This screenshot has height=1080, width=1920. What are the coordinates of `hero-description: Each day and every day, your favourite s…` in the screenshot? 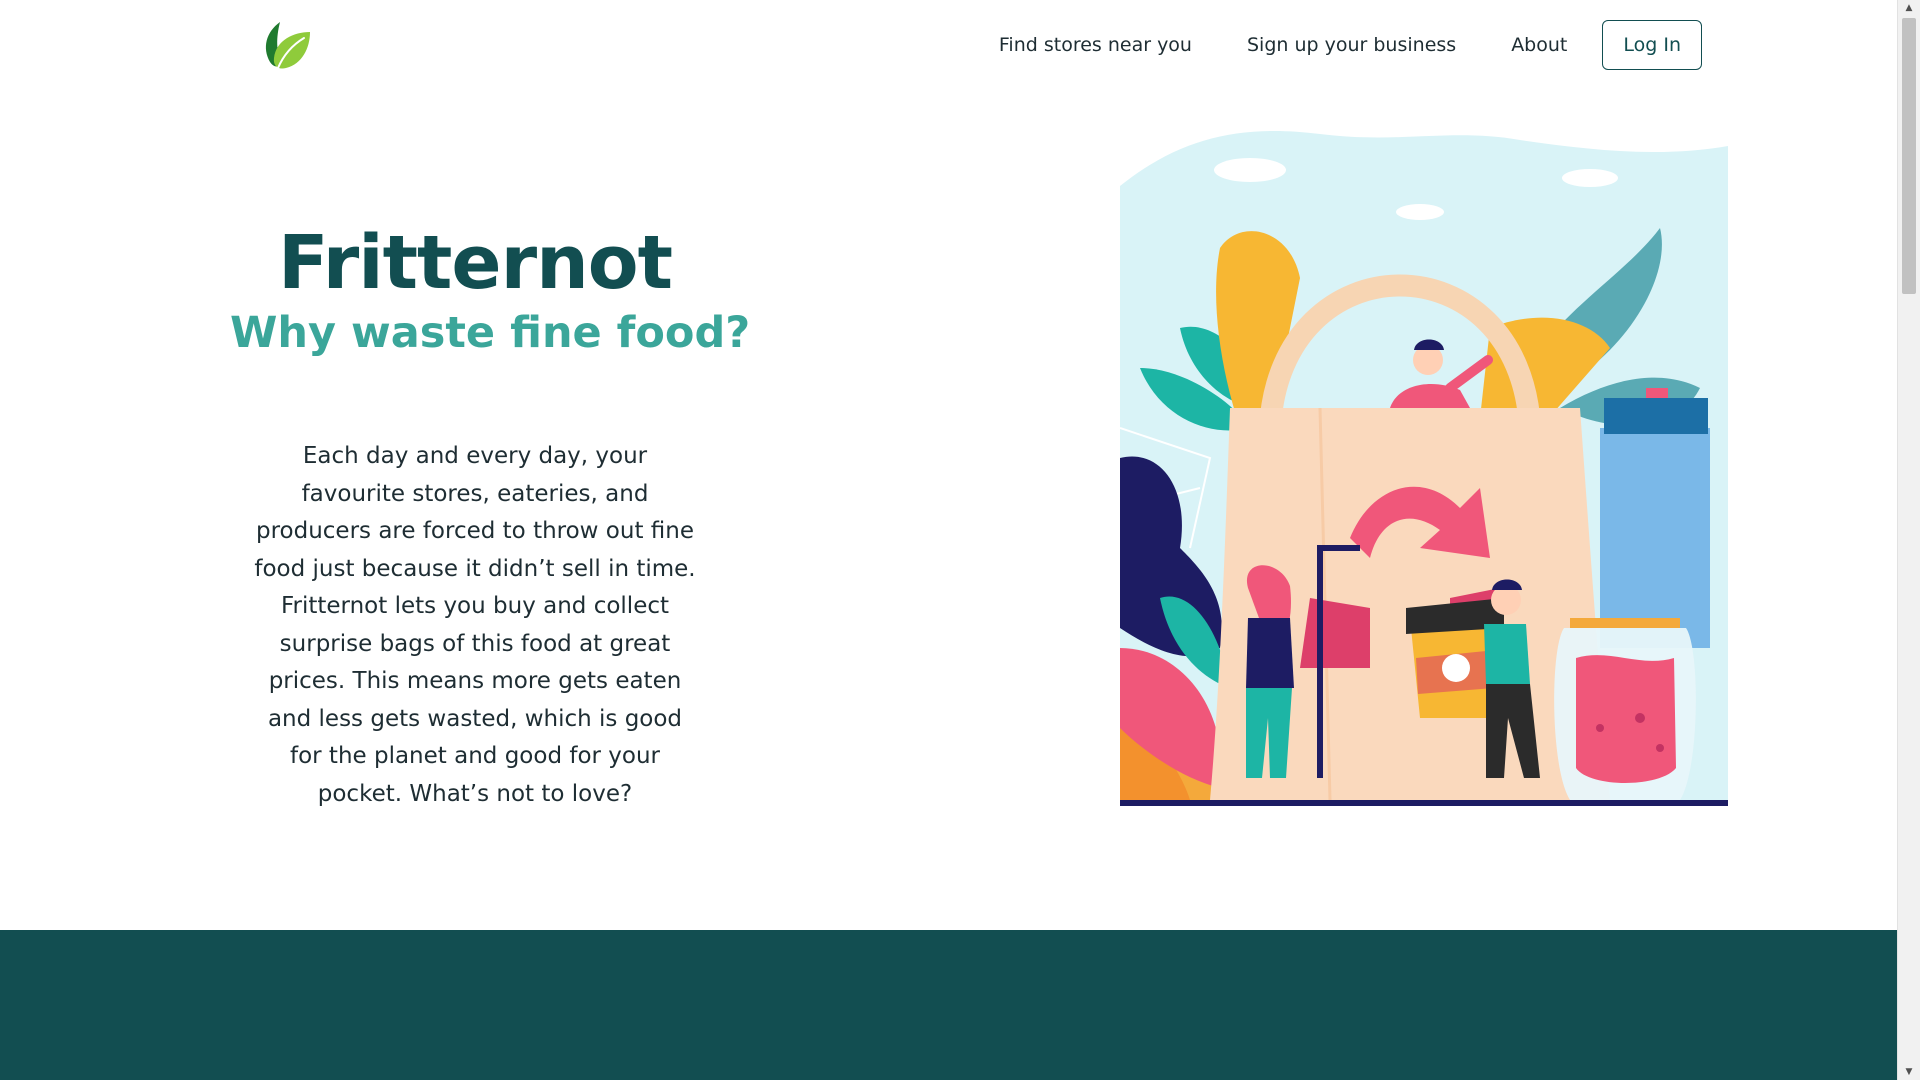 It's located at (475, 625).